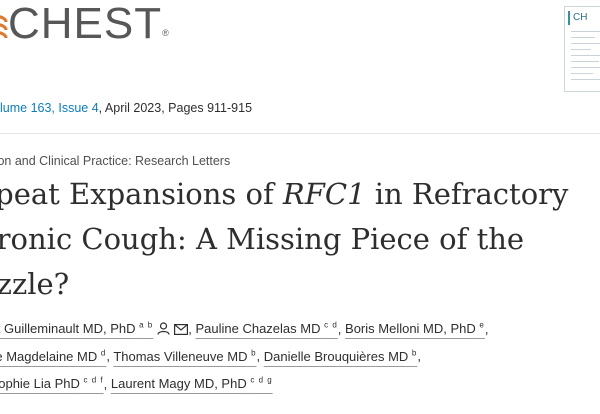  Describe the element at coordinates (582, 49) in the screenshot. I see `journal-cover-thumbnail: CH` at that location.